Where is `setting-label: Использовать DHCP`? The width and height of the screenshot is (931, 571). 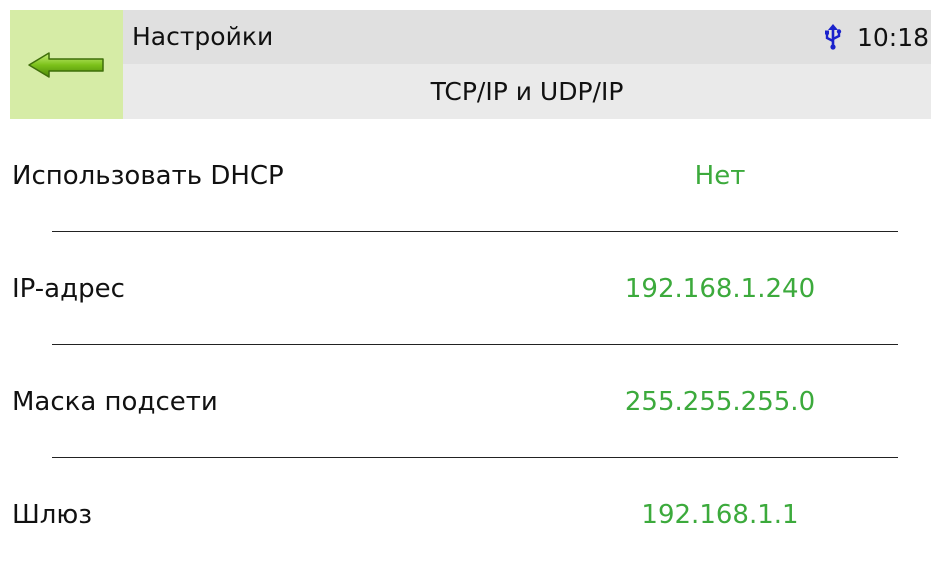
setting-label: Использовать DHCP is located at coordinates (148, 175).